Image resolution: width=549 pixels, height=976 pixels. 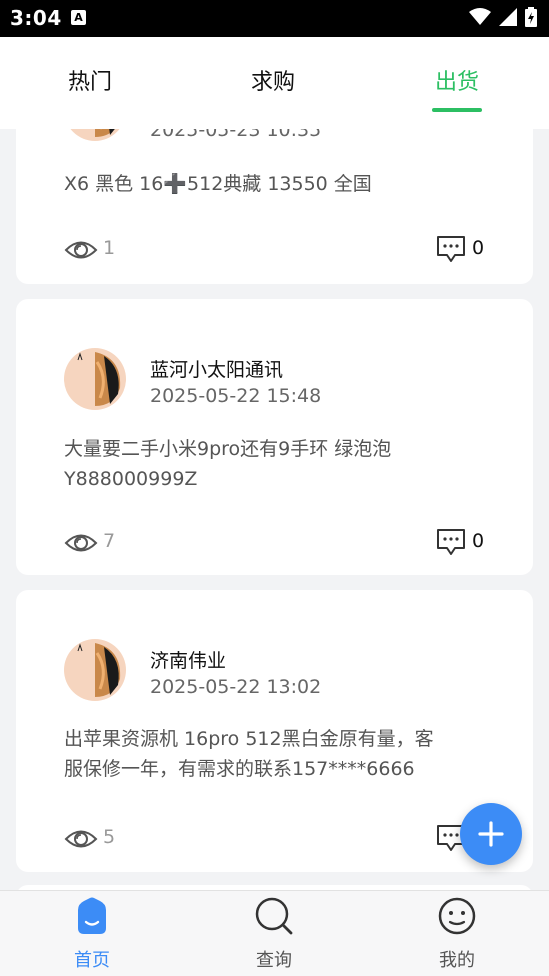 I want to click on user-name: 蓝河小太阳通讯, so click(x=216, y=368).